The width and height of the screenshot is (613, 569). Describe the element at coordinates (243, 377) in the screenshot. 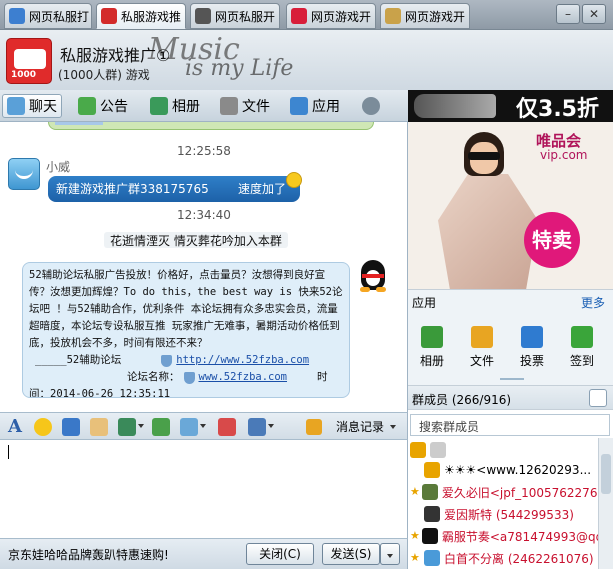

I see `site-link: www.52fzba.com` at that location.